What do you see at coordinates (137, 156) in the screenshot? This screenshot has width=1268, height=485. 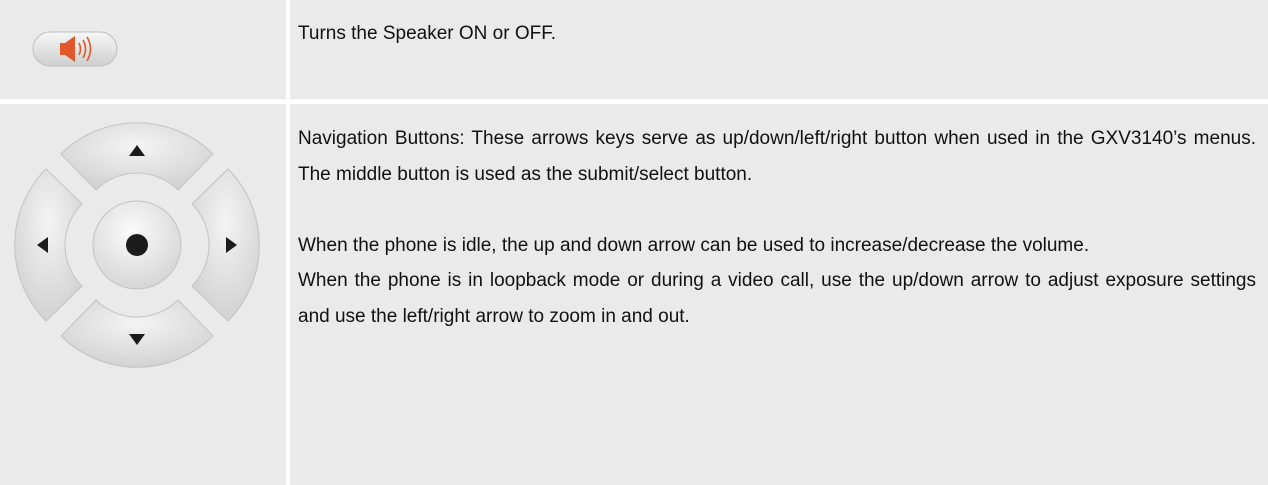 I see `up-arrow-button` at bounding box center [137, 156].